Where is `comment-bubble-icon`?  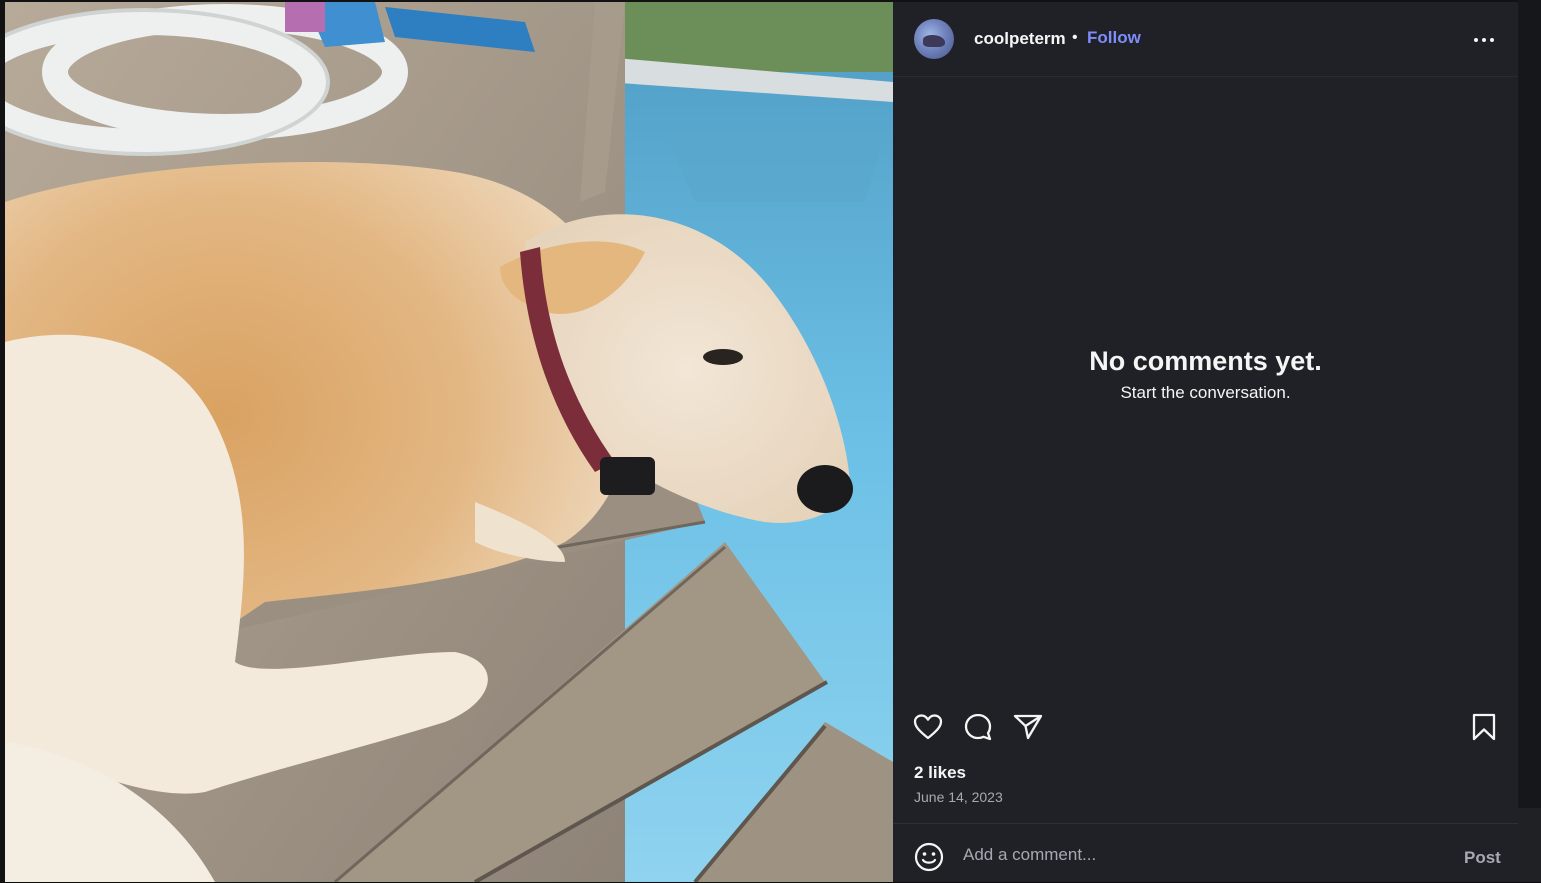
comment-bubble-icon is located at coordinates (978, 727).